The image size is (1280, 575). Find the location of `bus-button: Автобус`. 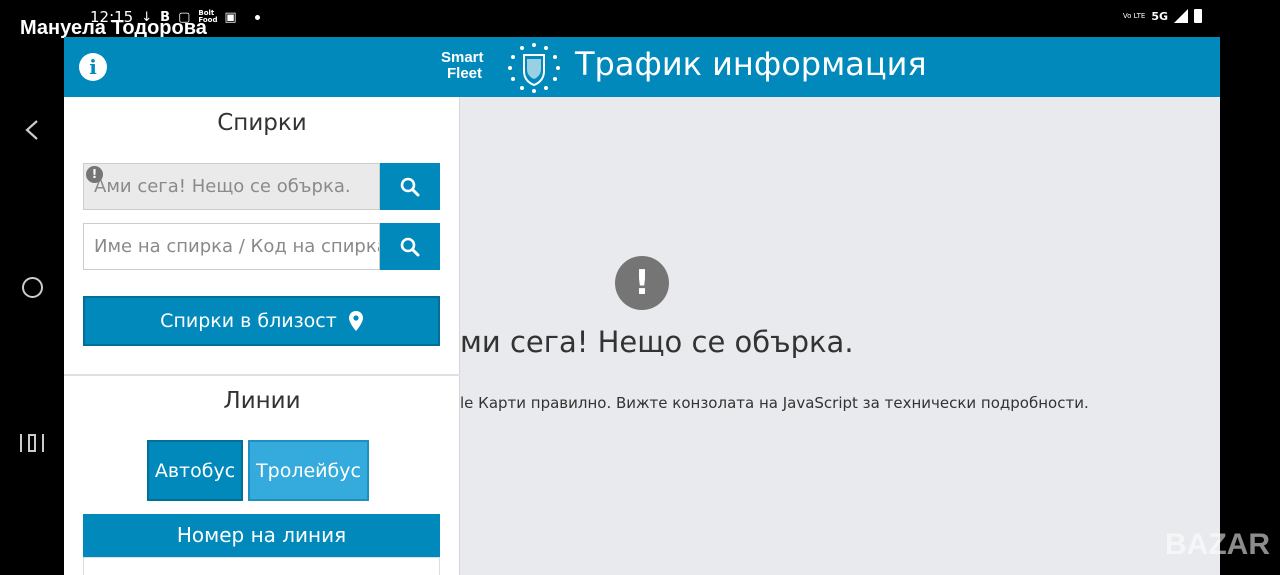

bus-button: Автобус is located at coordinates (195, 470).